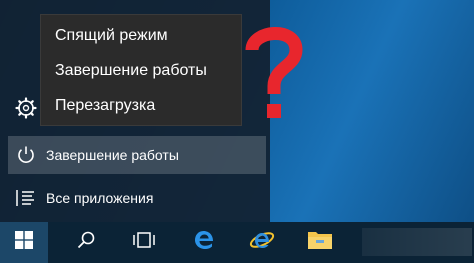 Image resolution: width=474 pixels, height=263 pixels. Describe the element at coordinates (112, 155) in the screenshot. I see `power-label: Завершение работы` at that location.